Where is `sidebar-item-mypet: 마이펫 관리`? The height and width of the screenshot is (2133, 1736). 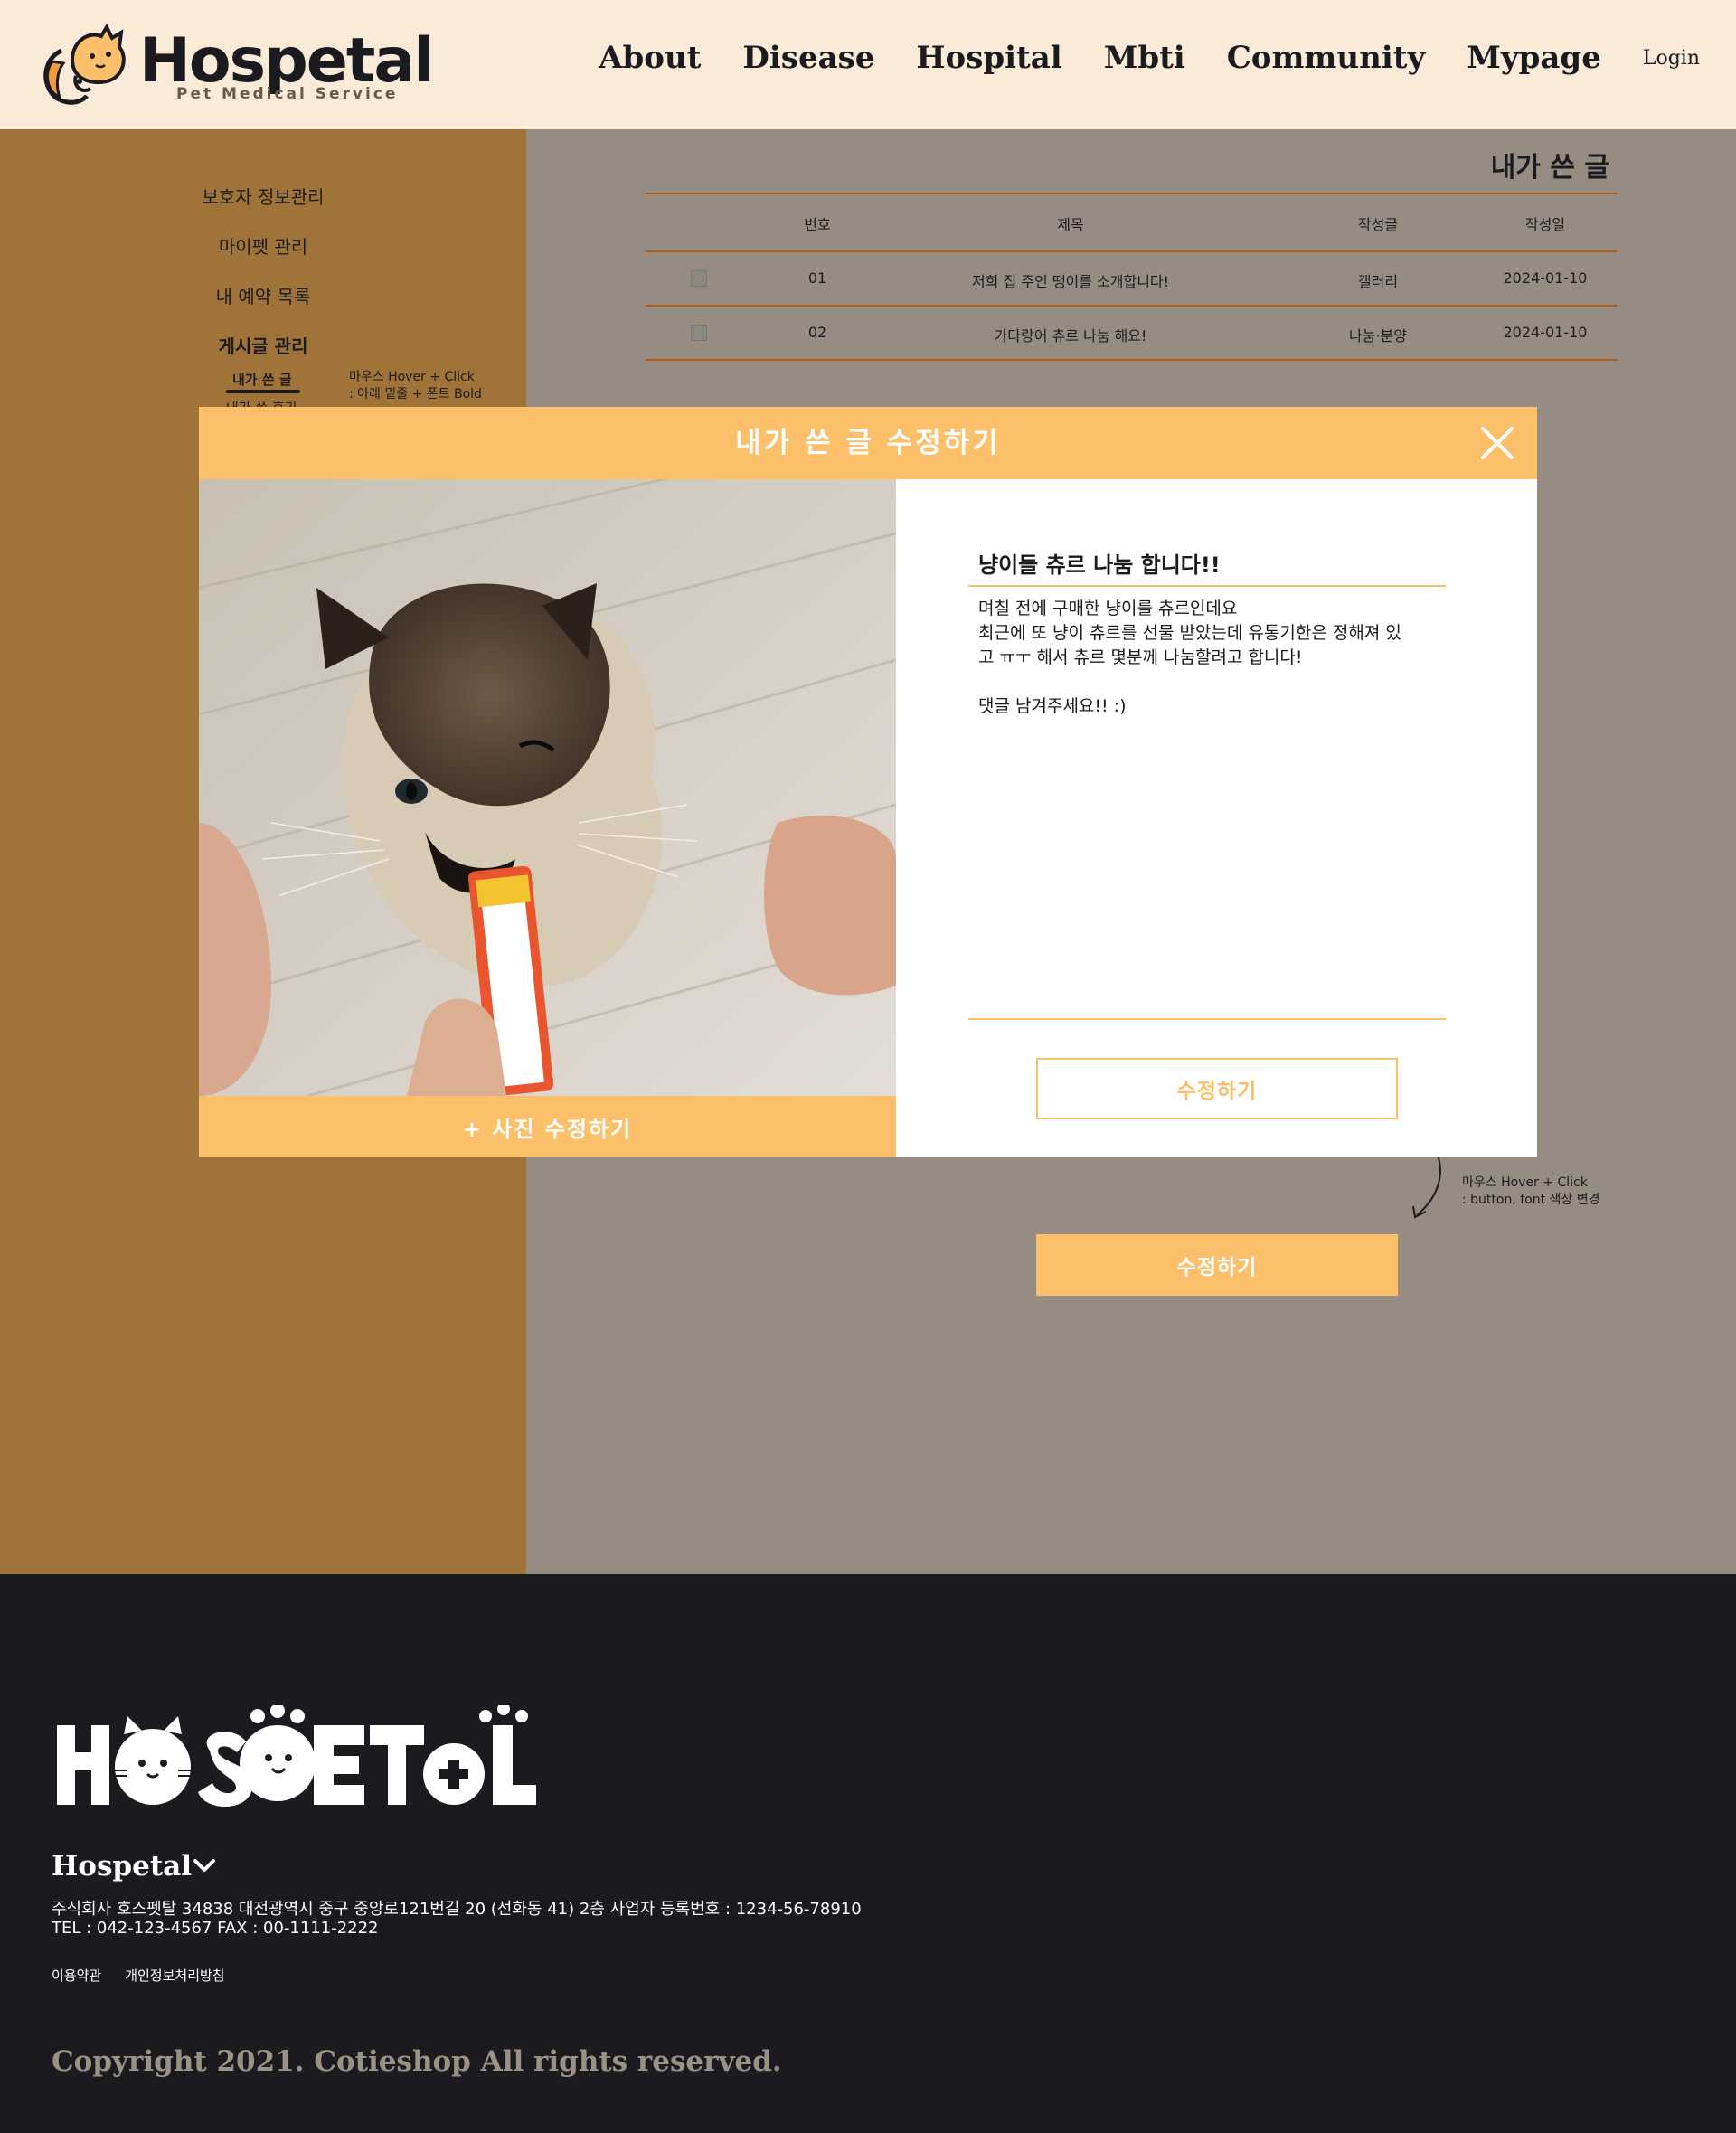
sidebar-item-mypet: 마이펫 관리 is located at coordinates (263, 246).